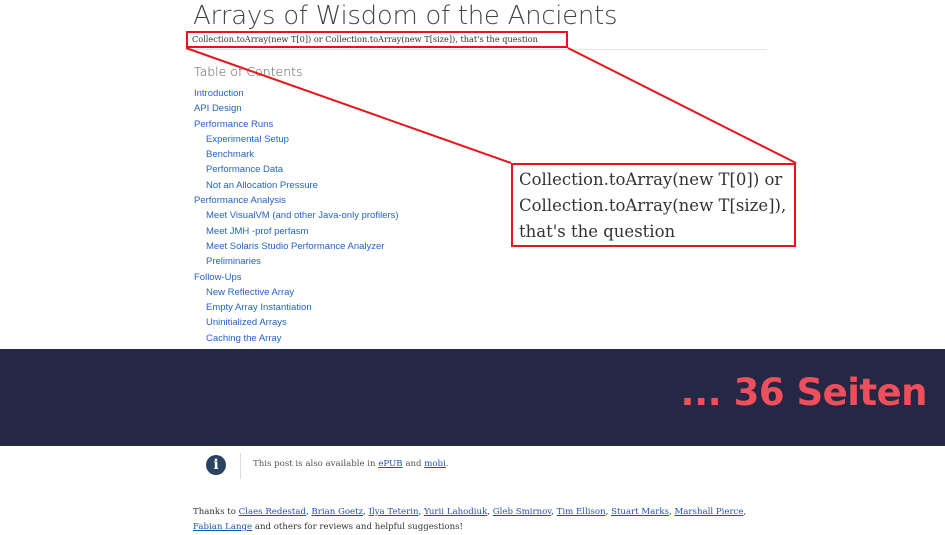 Image resolution: width=945 pixels, height=535 pixels. Describe the element at coordinates (651, 179) in the screenshot. I see `callout-line: Collection.toArray(new T[0]) or` at that location.